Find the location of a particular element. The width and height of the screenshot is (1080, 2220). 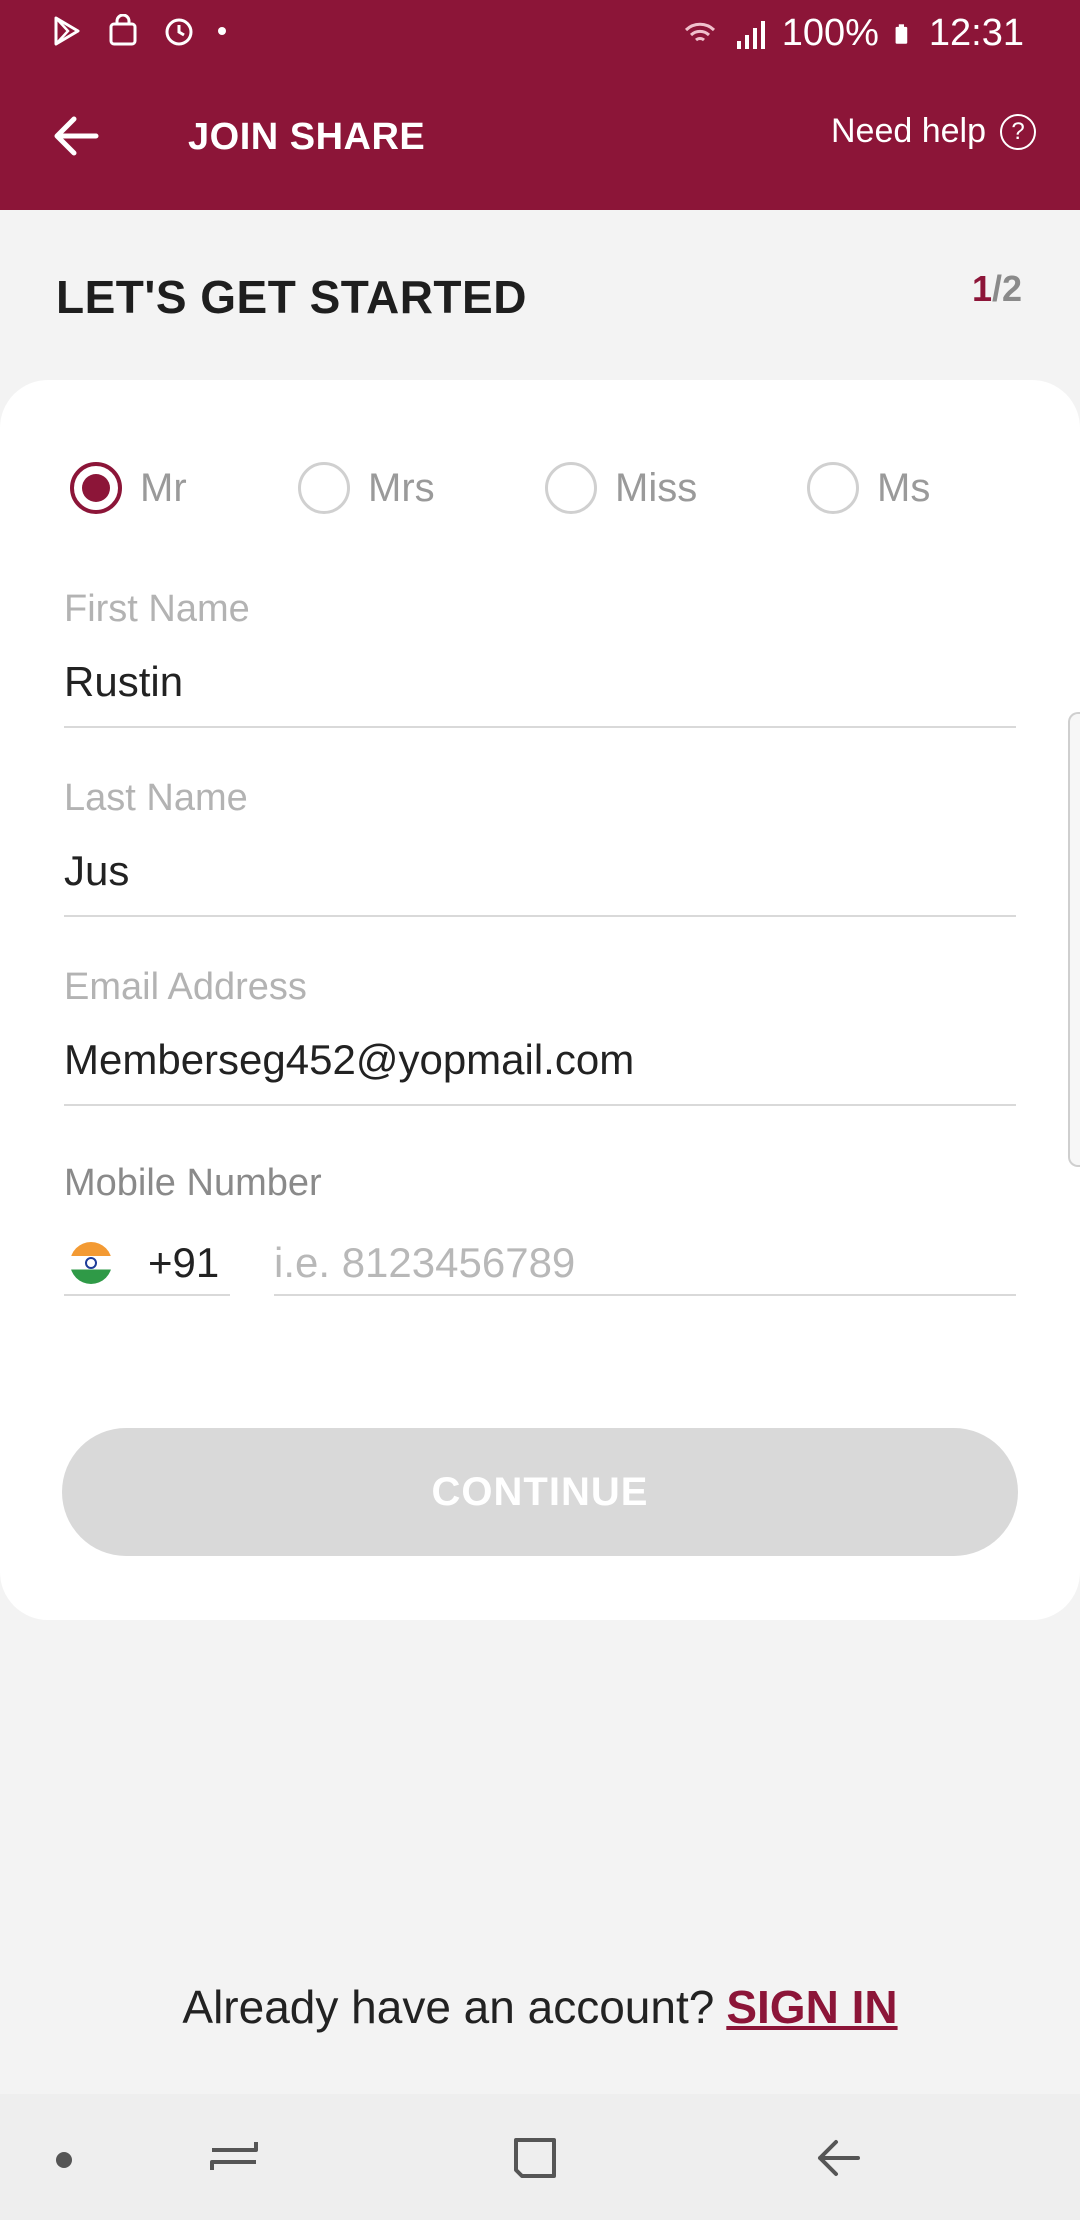

radio-label: Mr is located at coordinates (163, 487).